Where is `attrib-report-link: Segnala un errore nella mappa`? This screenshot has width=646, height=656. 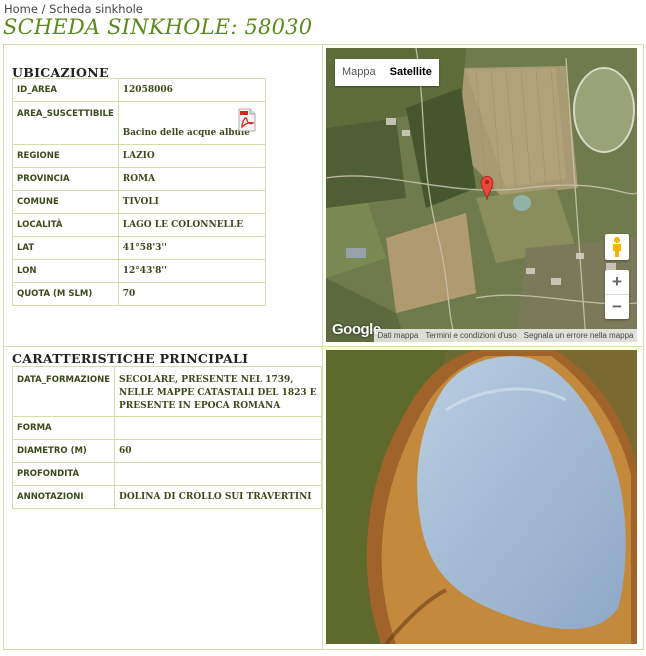
attrib-report-link: Segnala un errore nella mappa is located at coordinates (579, 335).